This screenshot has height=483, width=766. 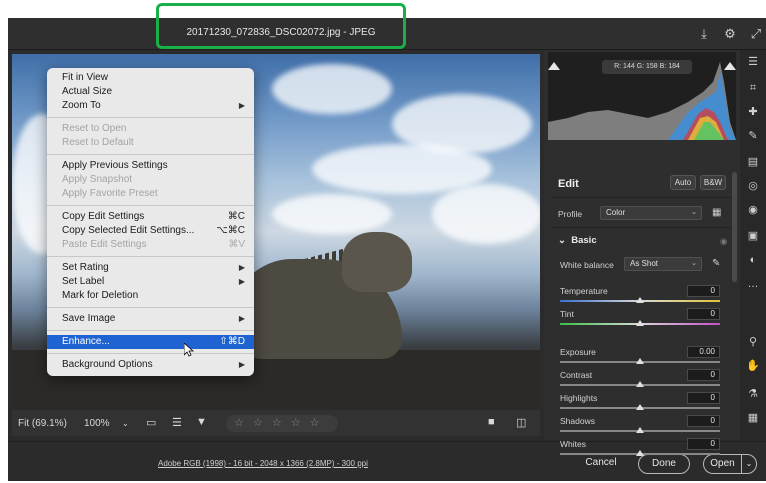 I want to click on gear-icon: ⚙, so click(x=730, y=34).